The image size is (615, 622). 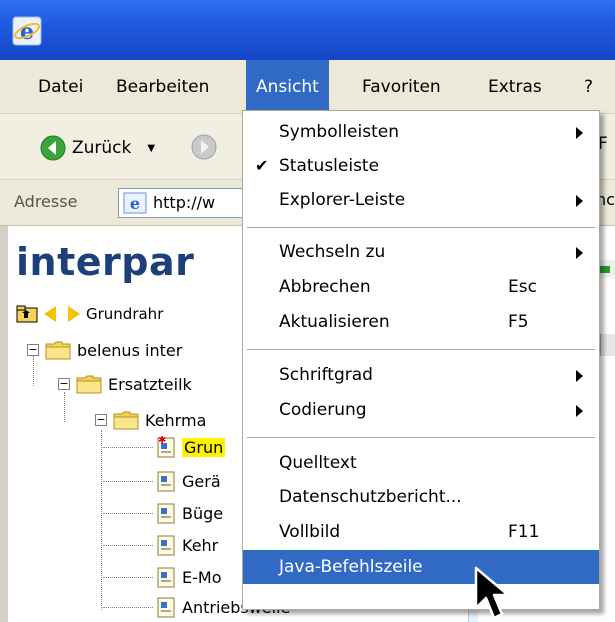 What do you see at coordinates (421, 463) in the screenshot?
I see `menu-item-quelltext: Quelltext` at bounding box center [421, 463].